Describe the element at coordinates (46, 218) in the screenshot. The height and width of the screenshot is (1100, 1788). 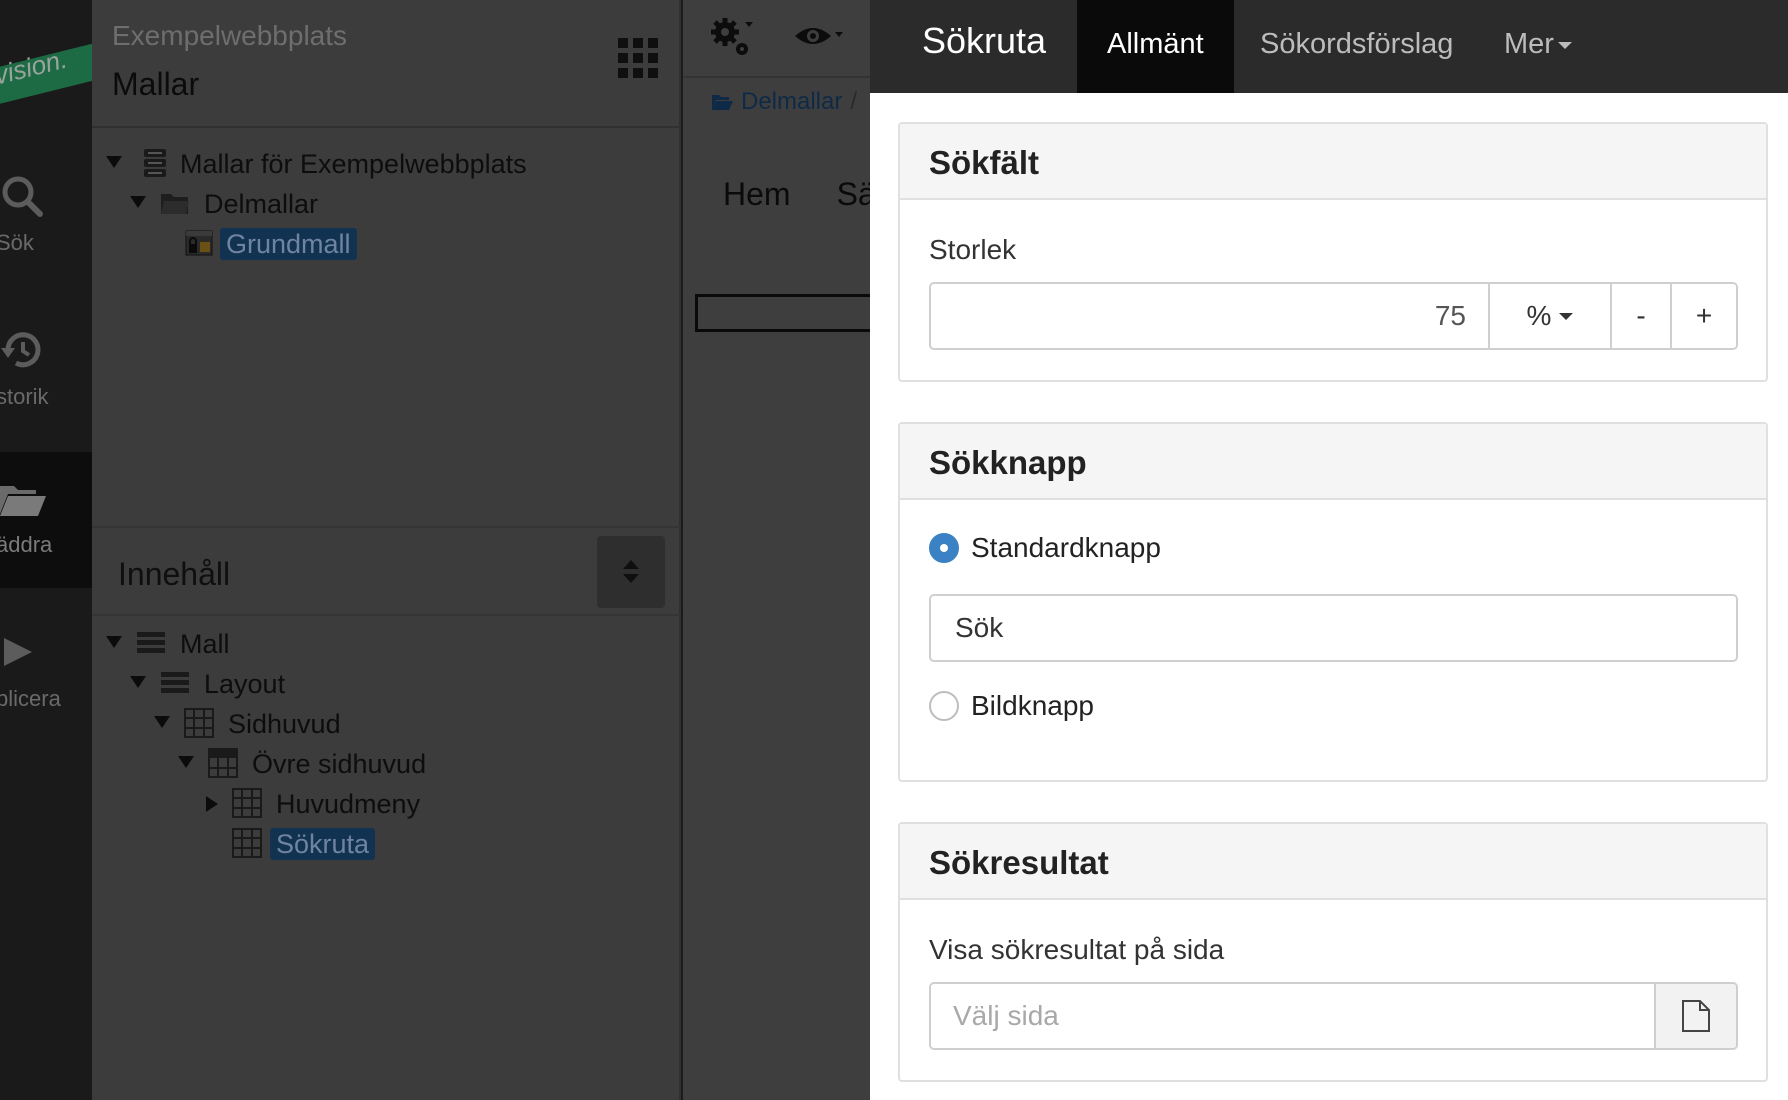
I see `rail-item-search: Sök` at that location.